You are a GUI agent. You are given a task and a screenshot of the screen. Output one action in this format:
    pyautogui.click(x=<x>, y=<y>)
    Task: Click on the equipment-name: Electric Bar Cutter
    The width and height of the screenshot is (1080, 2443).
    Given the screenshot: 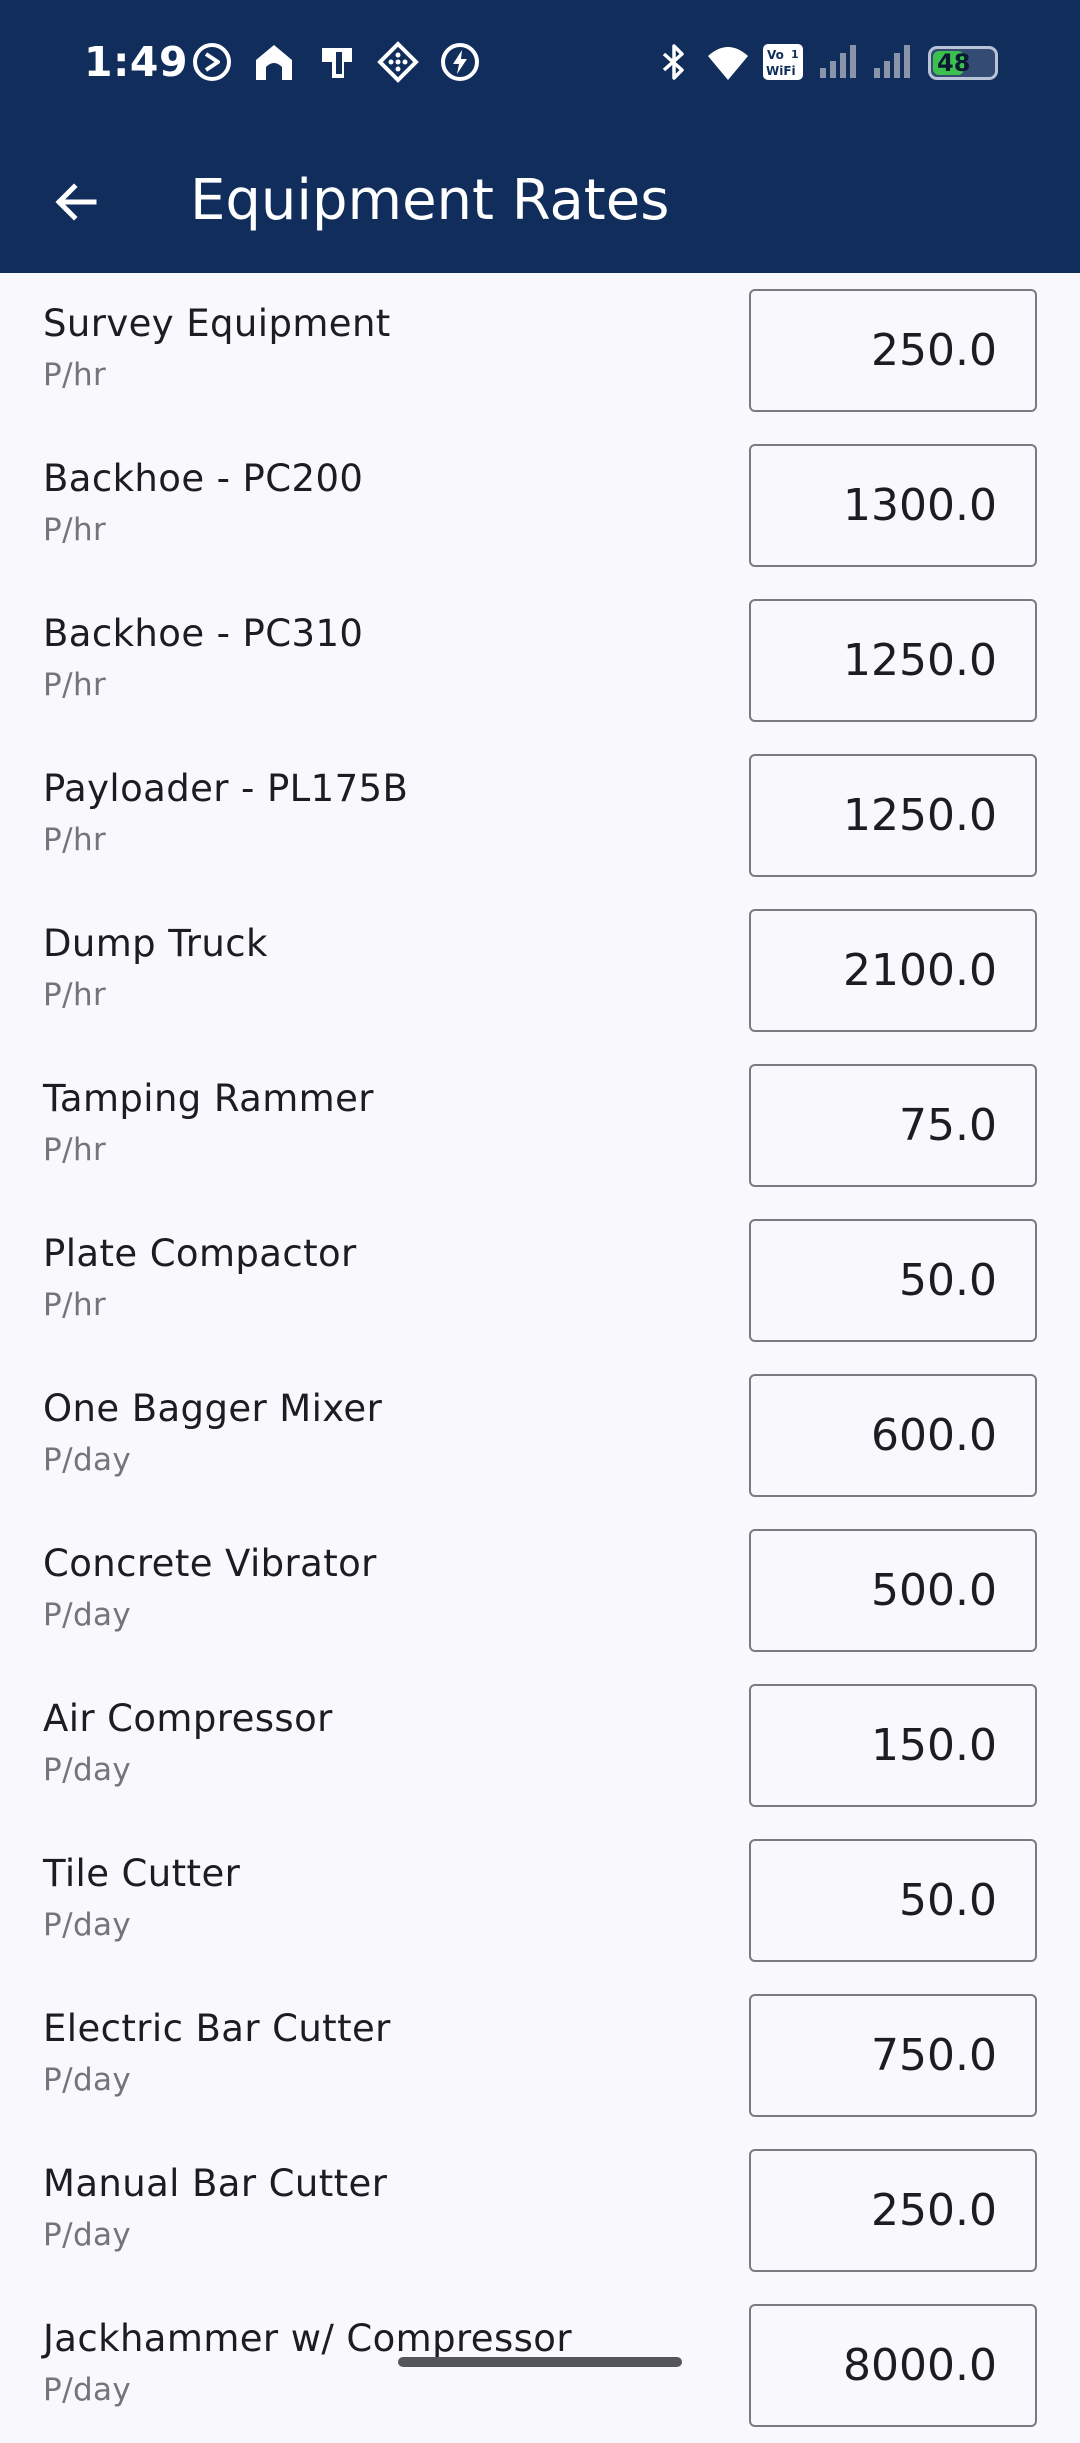 What is the action you would take?
    pyautogui.click(x=217, y=2028)
    